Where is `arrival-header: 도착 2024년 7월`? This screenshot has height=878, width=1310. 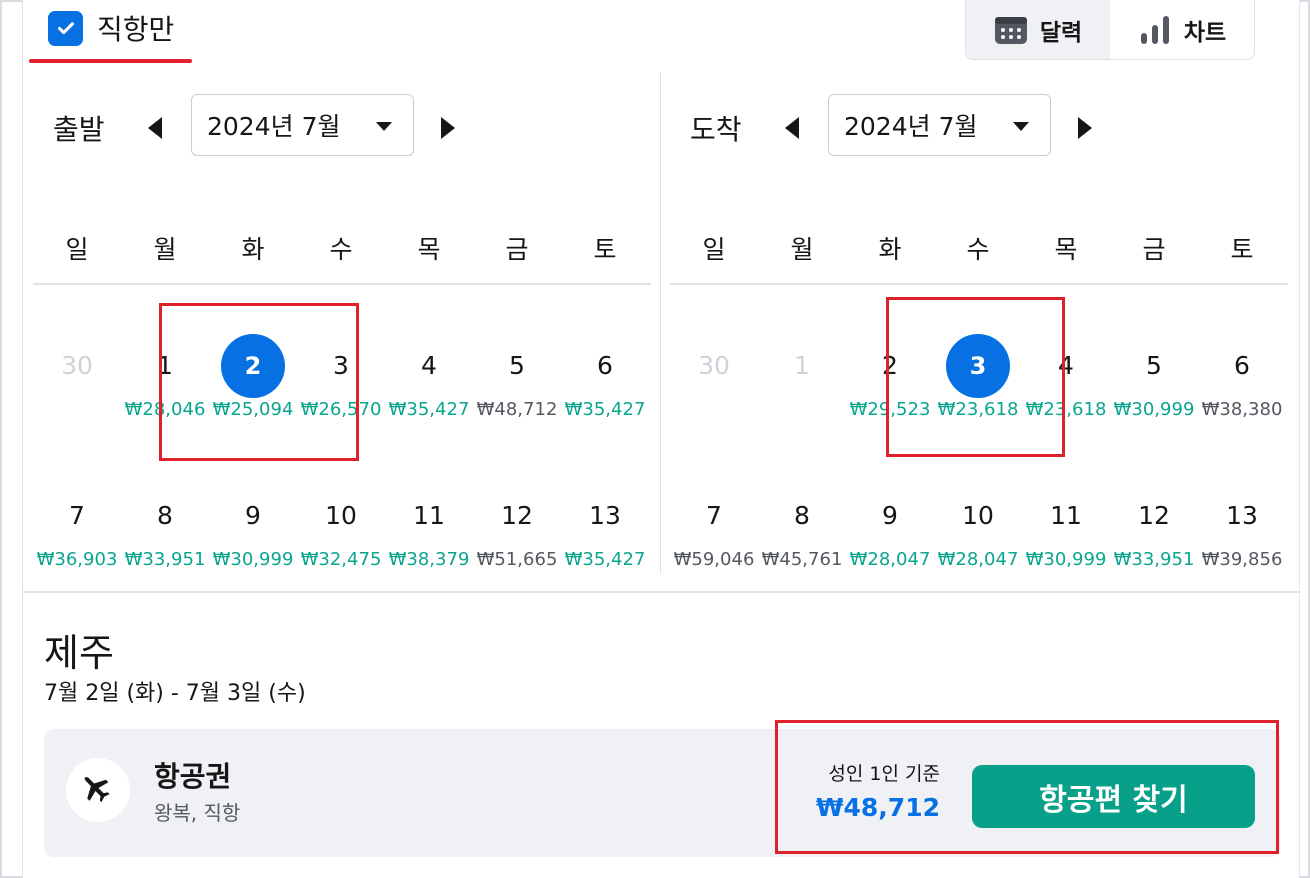 arrival-header: 도착 2024년 7월 is located at coordinates (979, 125).